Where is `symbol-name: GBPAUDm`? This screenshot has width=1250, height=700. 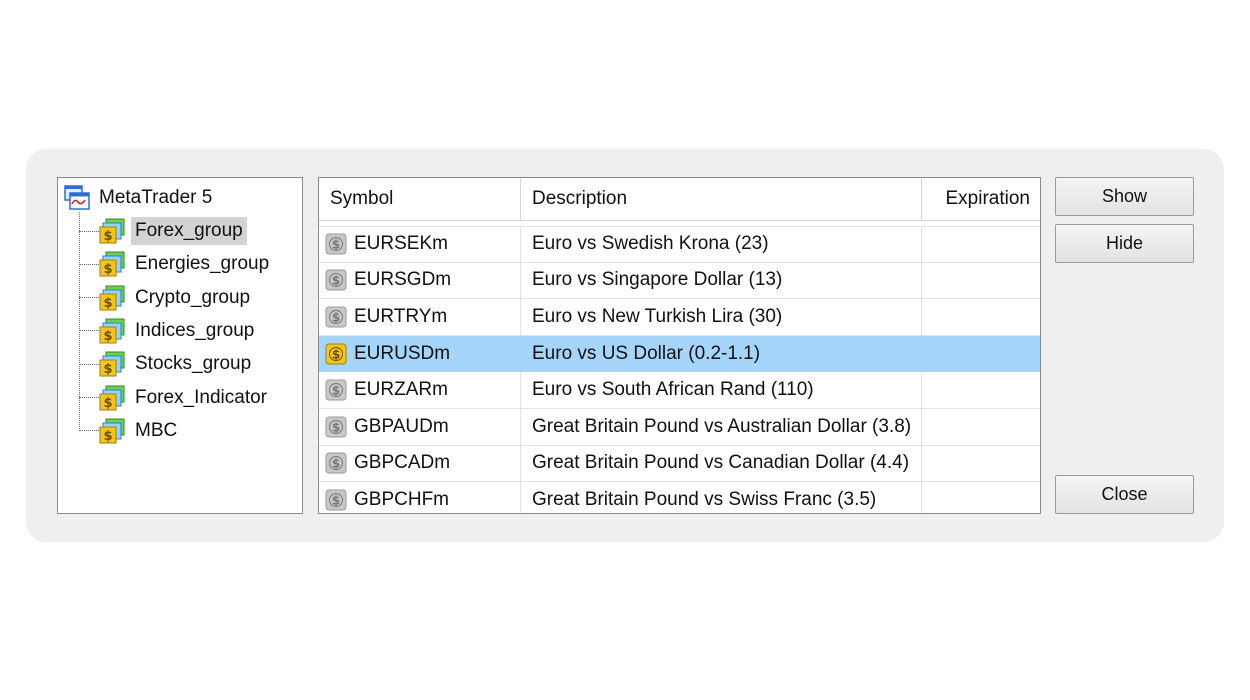 symbol-name: GBPAUDm is located at coordinates (401, 426).